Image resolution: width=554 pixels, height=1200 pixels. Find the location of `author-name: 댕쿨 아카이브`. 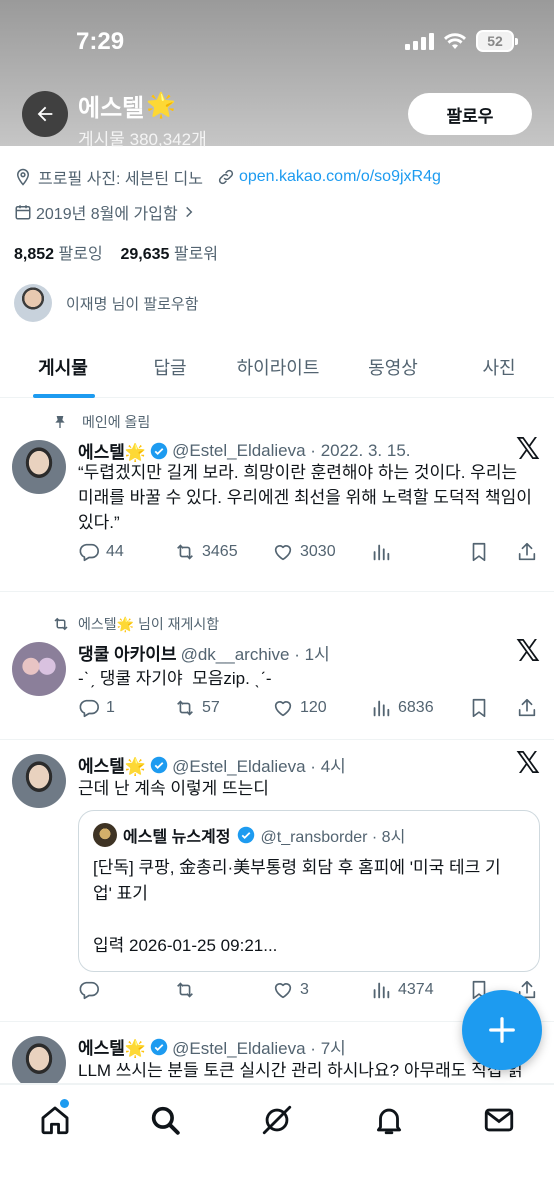

author-name: 댕쿨 아카이브 is located at coordinates (127, 652).